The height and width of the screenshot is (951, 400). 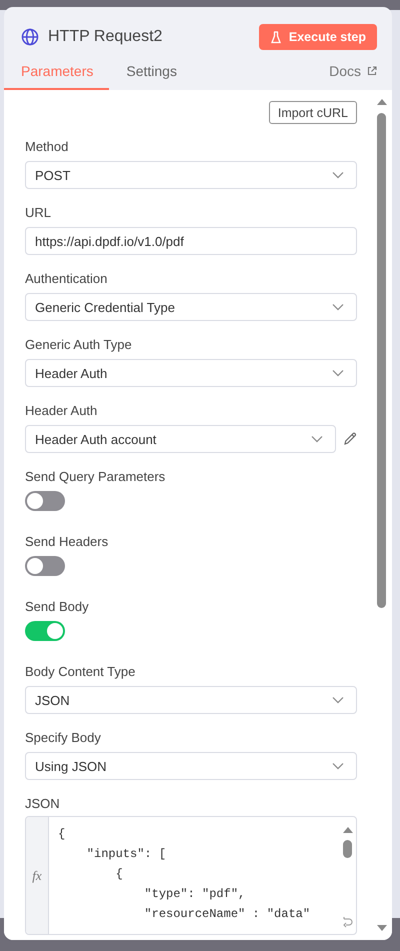 What do you see at coordinates (63, 738) in the screenshot?
I see `field-label: Specify Body` at bounding box center [63, 738].